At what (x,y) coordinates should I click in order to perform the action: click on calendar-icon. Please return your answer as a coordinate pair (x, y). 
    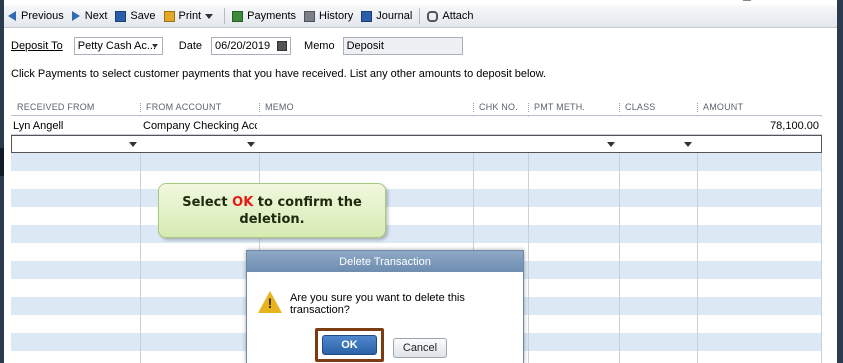
    Looking at the image, I should click on (282, 46).